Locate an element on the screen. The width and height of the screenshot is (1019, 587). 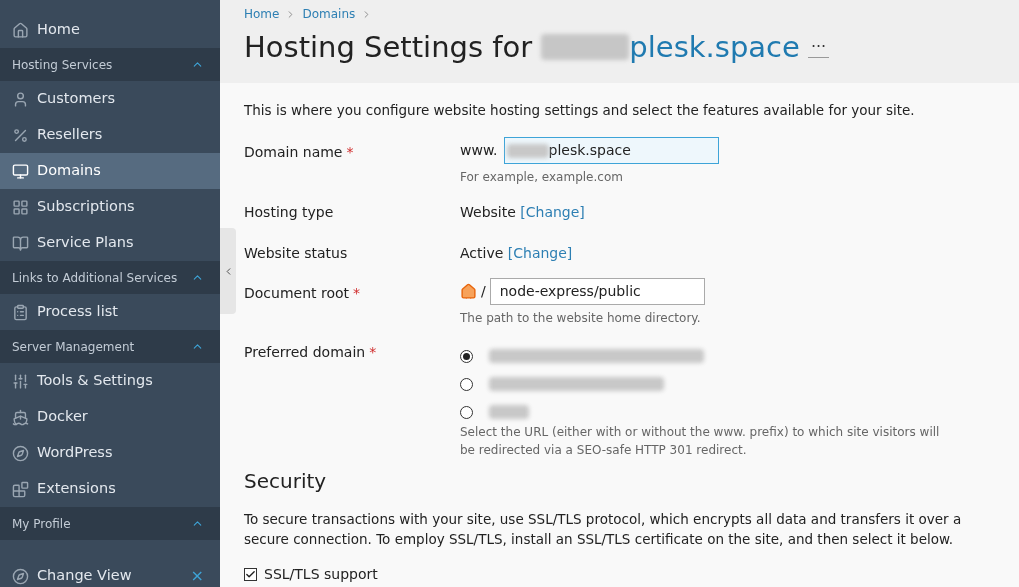
hint-text: For example, example.com is located at coordinates (542, 178).